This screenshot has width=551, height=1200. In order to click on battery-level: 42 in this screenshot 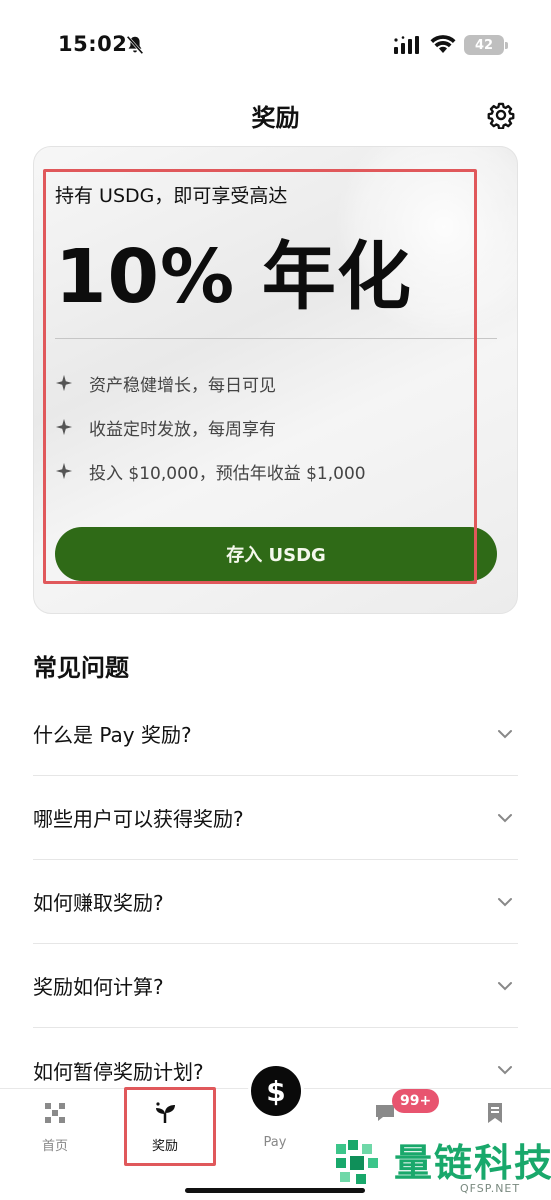, I will do `click(484, 45)`.